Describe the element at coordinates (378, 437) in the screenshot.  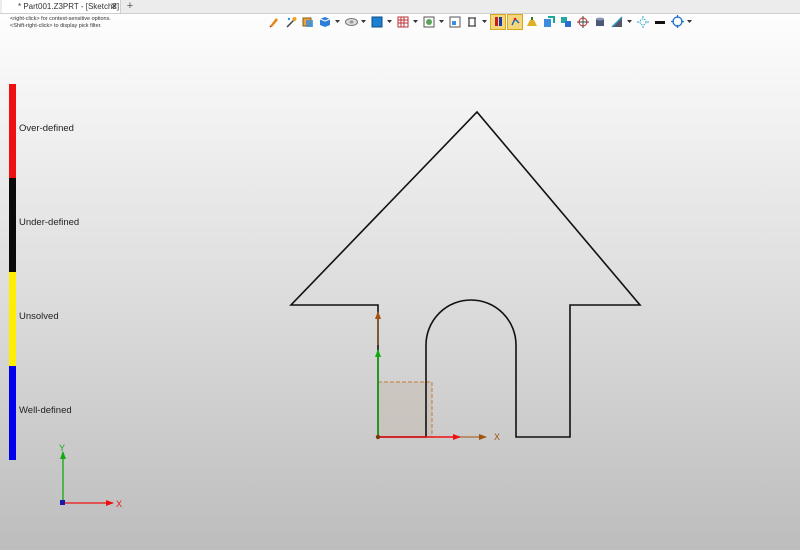
I see `sketch-origin-point` at that location.